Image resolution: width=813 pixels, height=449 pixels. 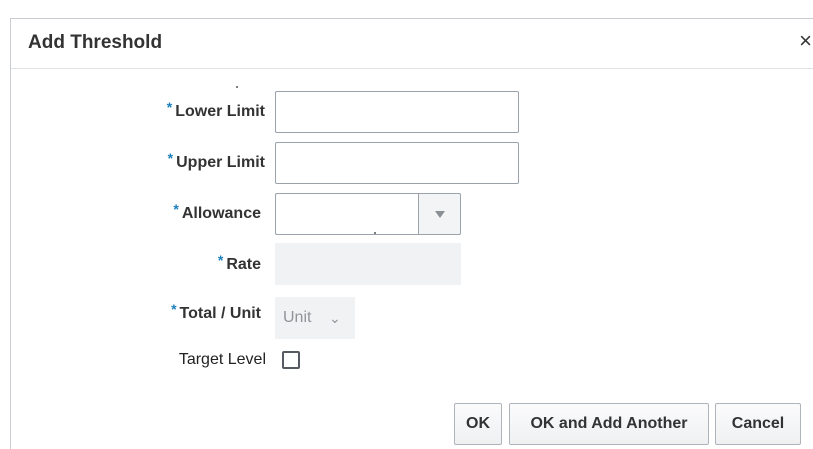 What do you see at coordinates (758, 424) in the screenshot?
I see `cancel-button: Cancel` at bounding box center [758, 424].